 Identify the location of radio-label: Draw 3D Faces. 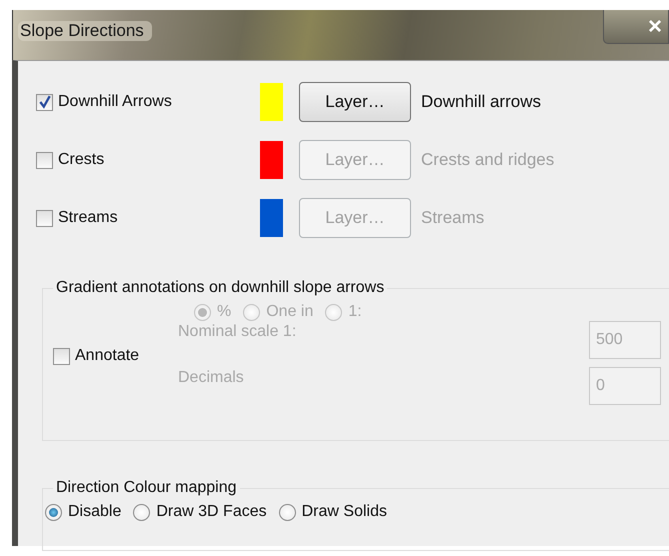
(211, 512).